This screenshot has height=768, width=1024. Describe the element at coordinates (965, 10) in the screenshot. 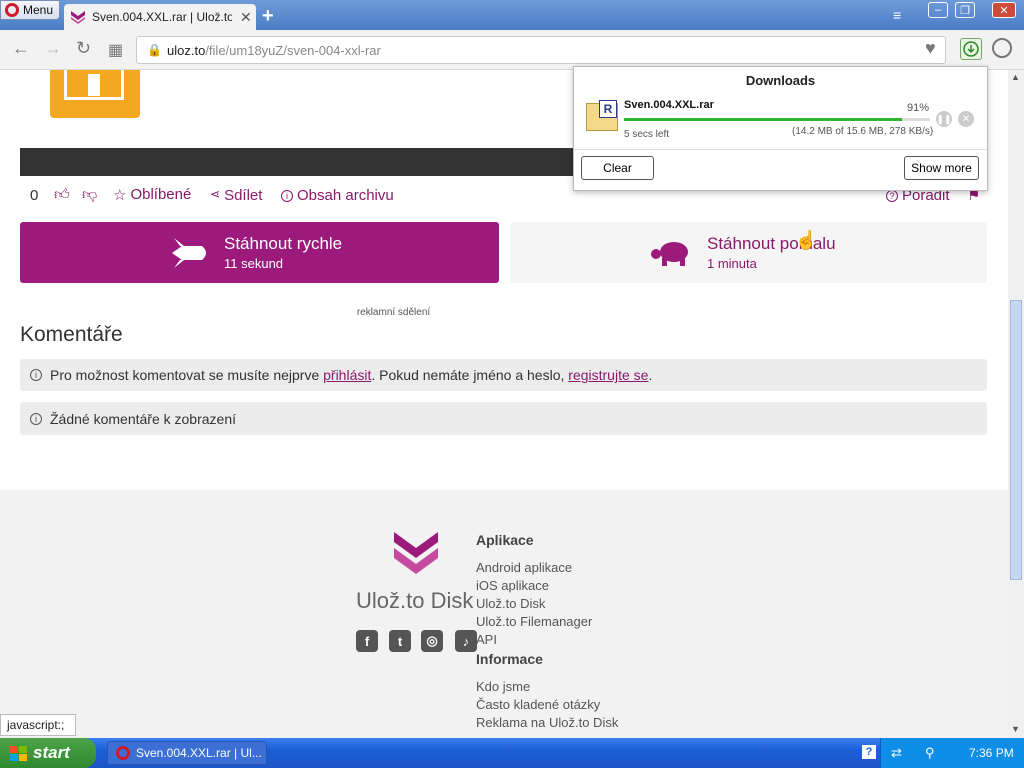

I see `maximize-button: ❐` at that location.